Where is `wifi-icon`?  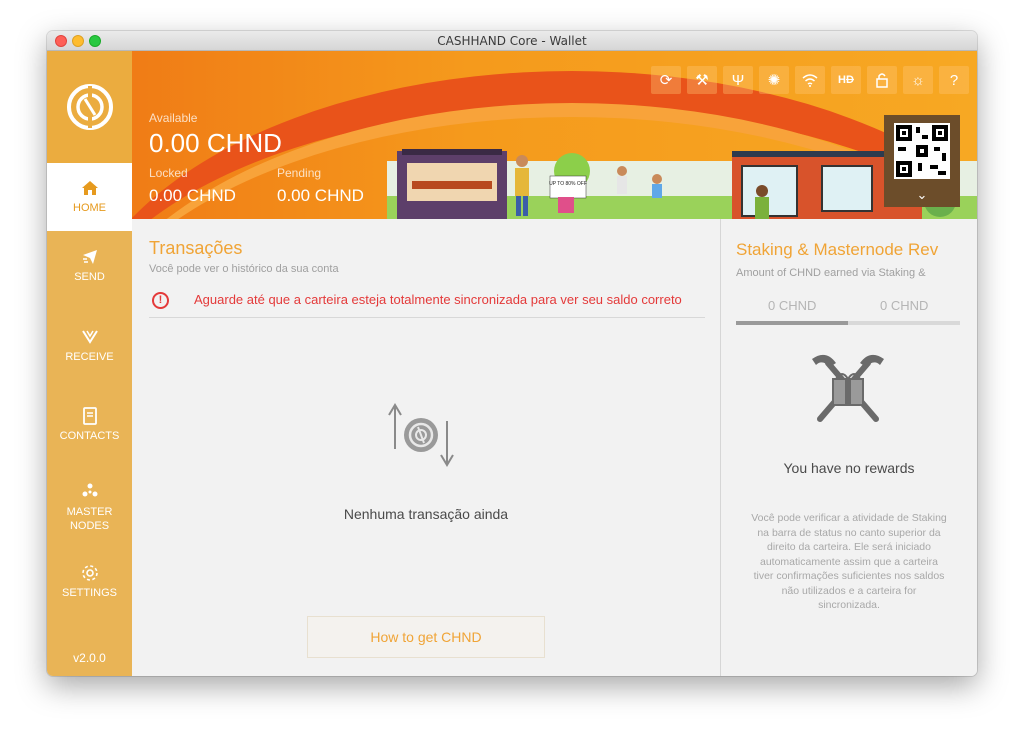
wifi-icon is located at coordinates (810, 80).